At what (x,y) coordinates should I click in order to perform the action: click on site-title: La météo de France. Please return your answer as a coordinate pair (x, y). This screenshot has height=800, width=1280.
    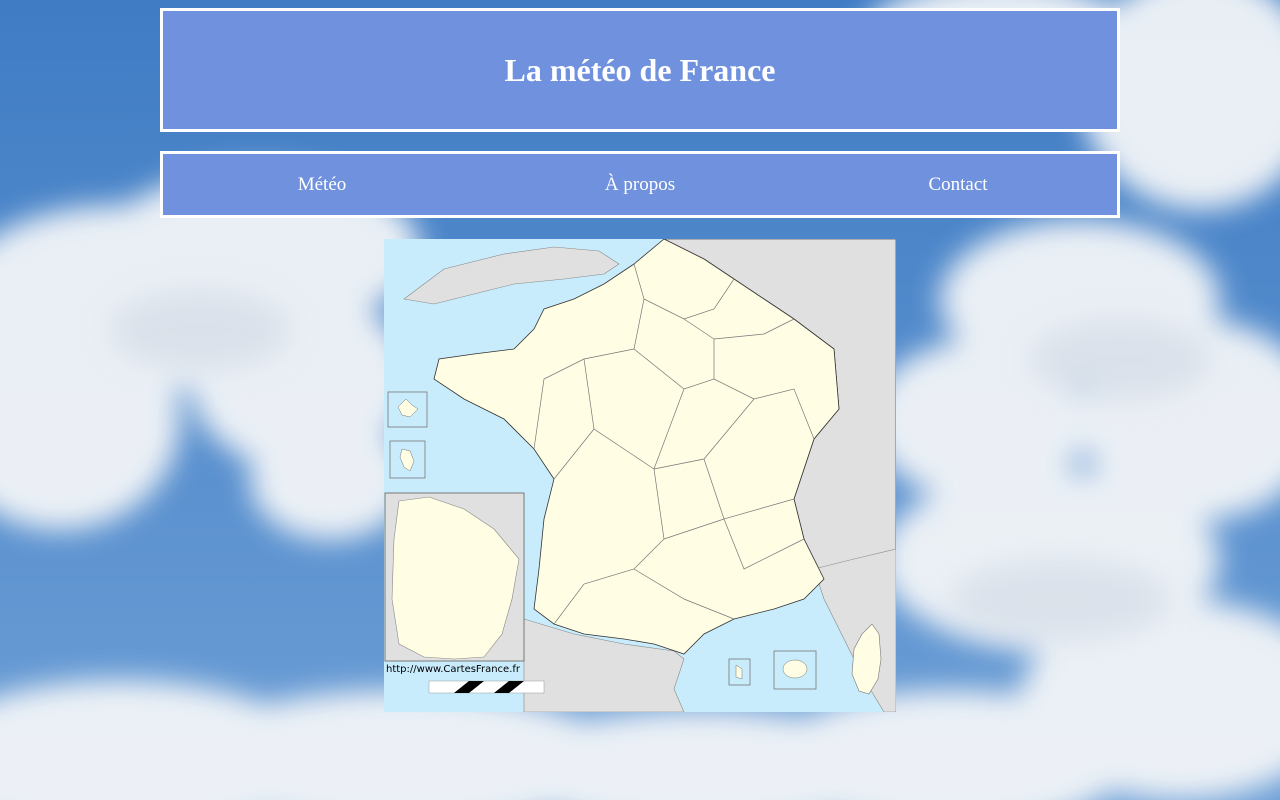
    Looking at the image, I should click on (640, 69).